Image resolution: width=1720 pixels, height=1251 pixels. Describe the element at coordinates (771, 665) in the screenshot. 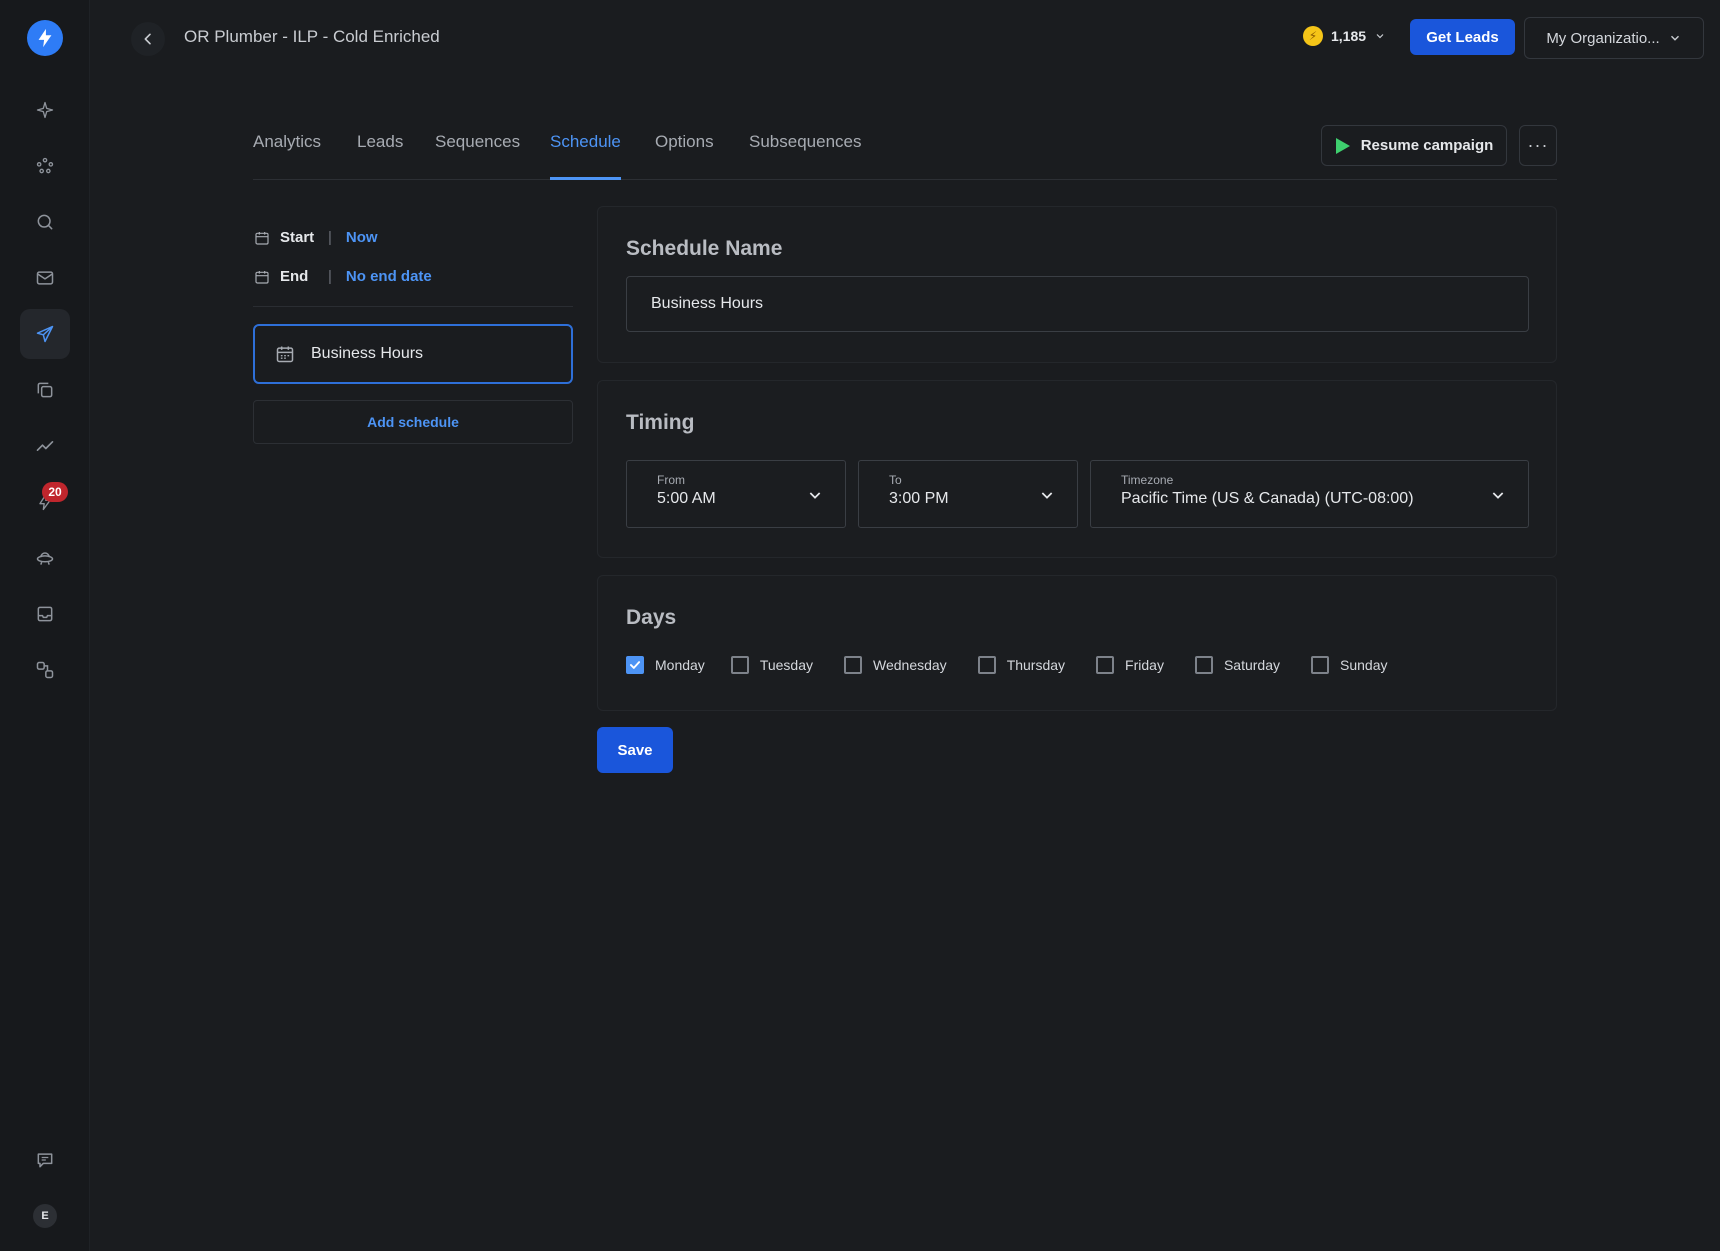

I see `day-tuesday: Tuesday` at that location.